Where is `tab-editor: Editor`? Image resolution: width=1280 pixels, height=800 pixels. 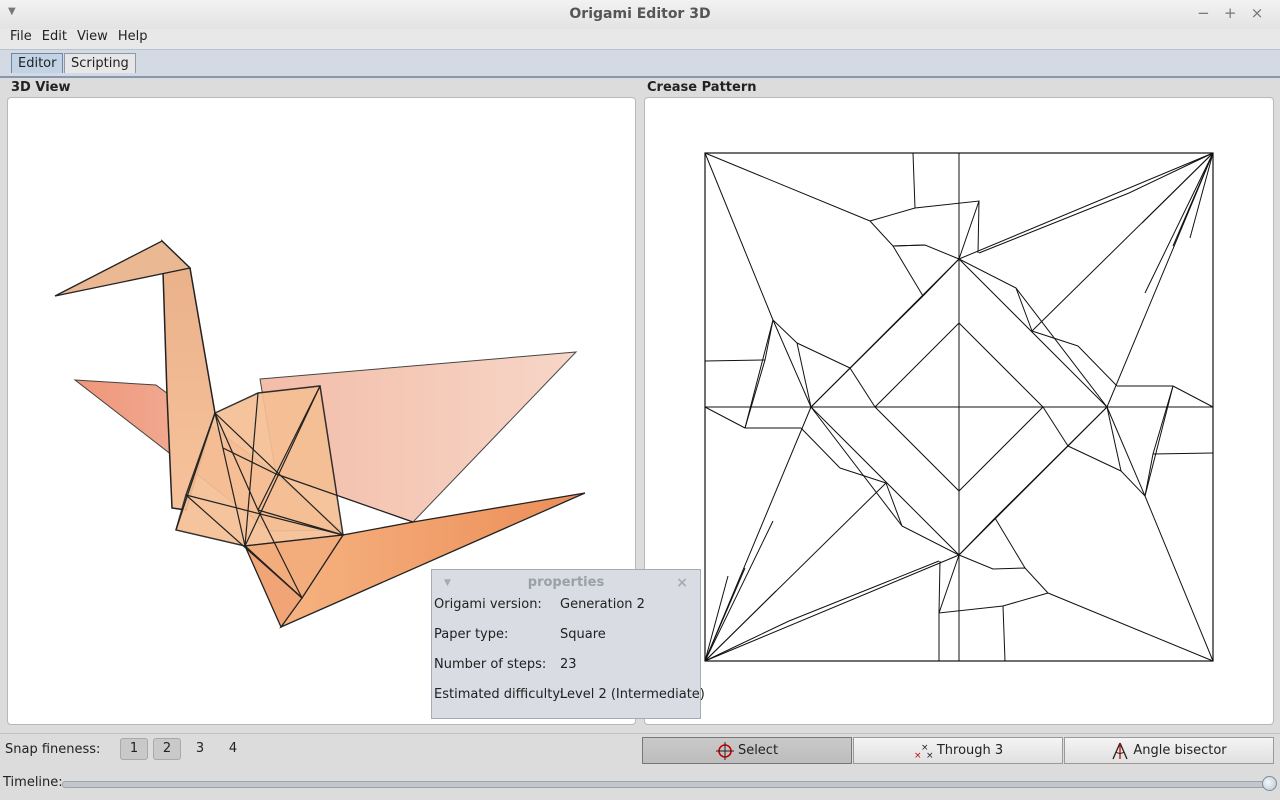
tab-editor: Editor is located at coordinates (37, 63).